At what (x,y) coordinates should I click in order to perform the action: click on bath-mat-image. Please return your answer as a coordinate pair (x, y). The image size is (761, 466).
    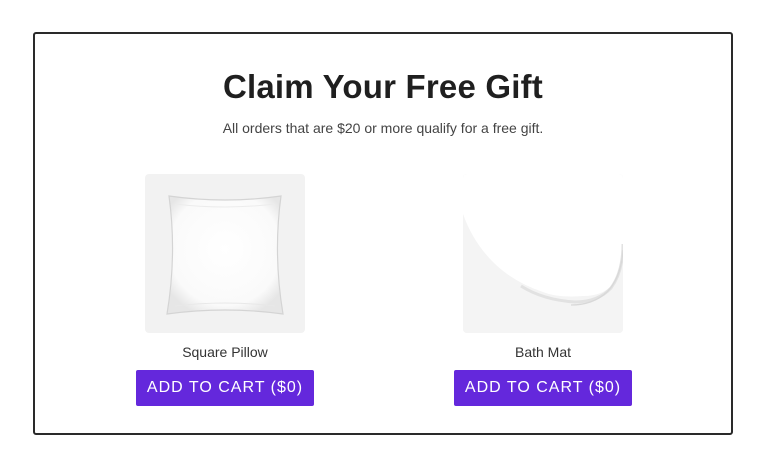
    Looking at the image, I should click on (543, 253).